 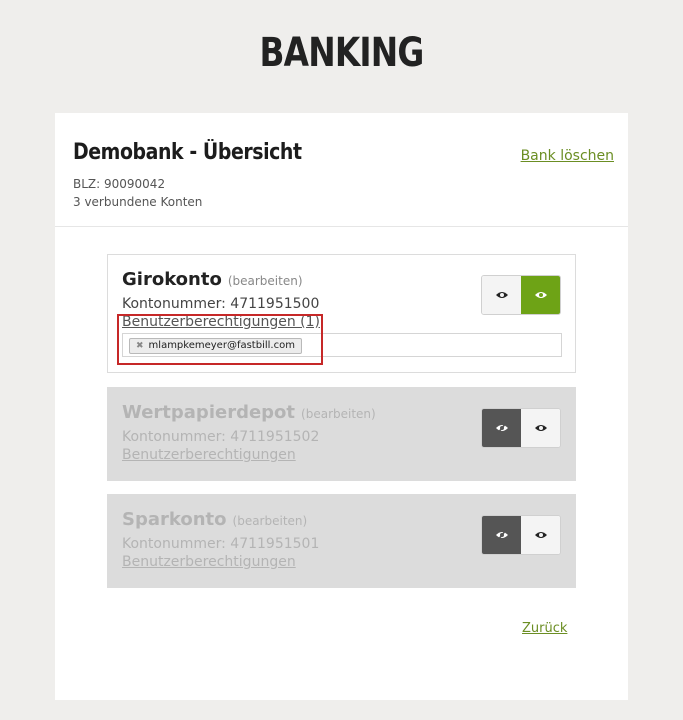 I want to click on account-number: Kontonummer: 4711951502, so click(x=221, y=437).